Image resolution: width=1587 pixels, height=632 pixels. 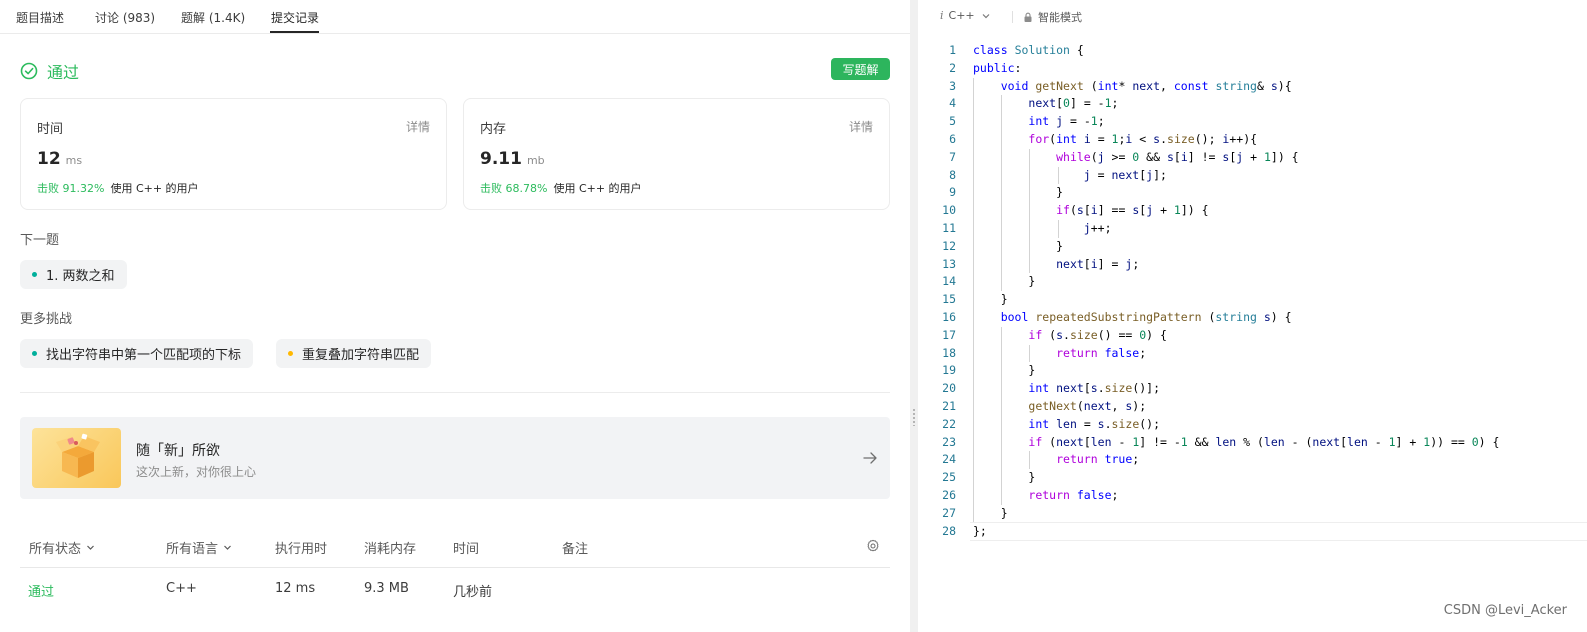 What do you see at coordinates (952, 103) in the screenshot?
I see `line-number: 4` at bounding box center [952, 103].